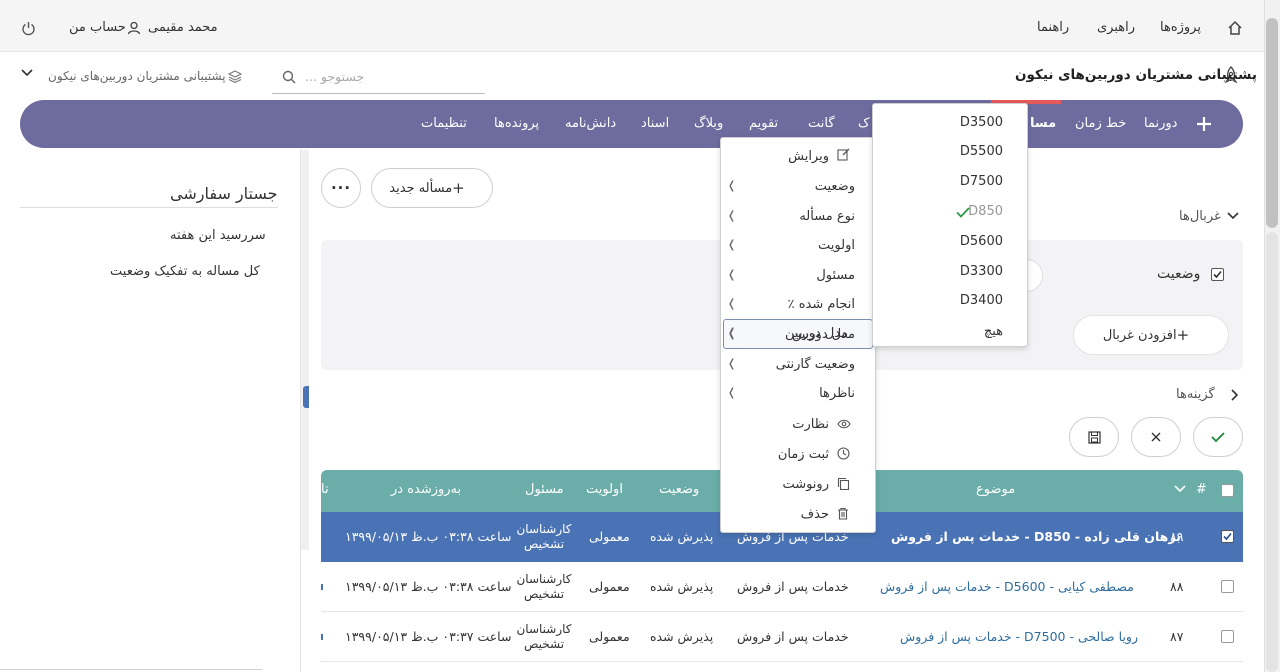 This screenshot has width=1280, height=672. I want to click on row-subject-link: خدمات پس از فروش - D850 - برهان قلی زاده, so click(1036, 536).